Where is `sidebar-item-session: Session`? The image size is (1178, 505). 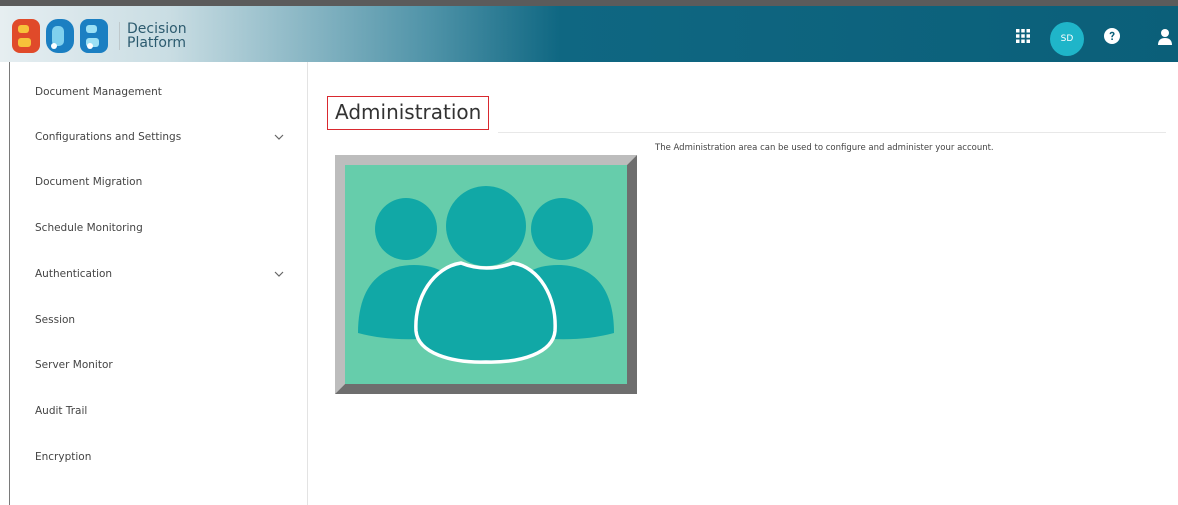 sidebar-item-session: Session is located at coordinates (159, 320).